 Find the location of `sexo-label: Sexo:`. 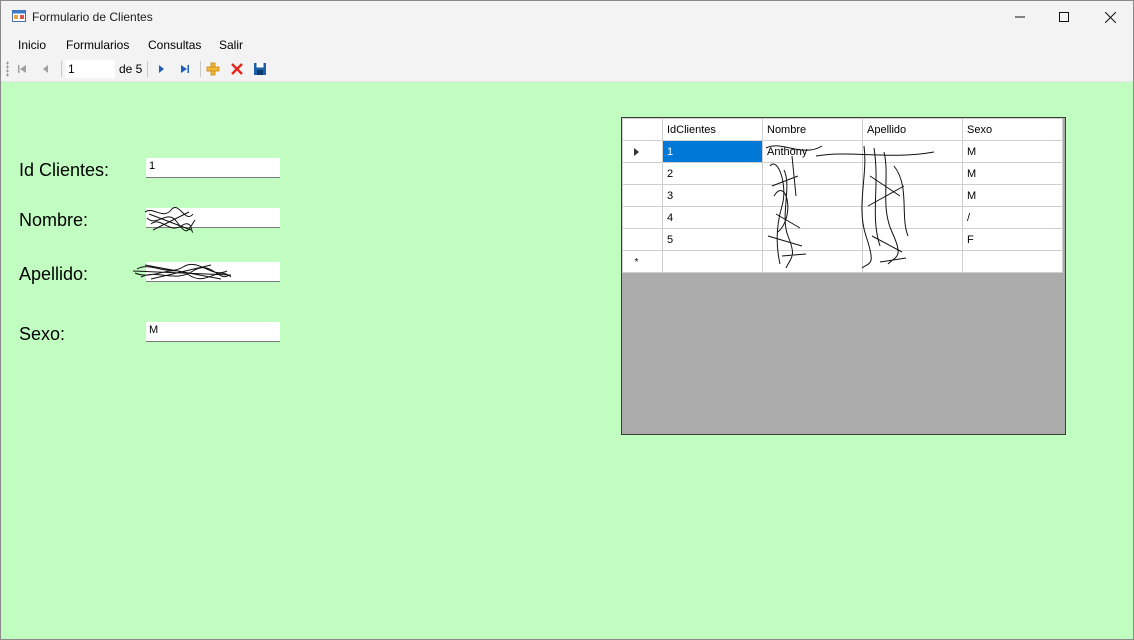

sexo-label: Sexo: is located at coordinates (42, 334).